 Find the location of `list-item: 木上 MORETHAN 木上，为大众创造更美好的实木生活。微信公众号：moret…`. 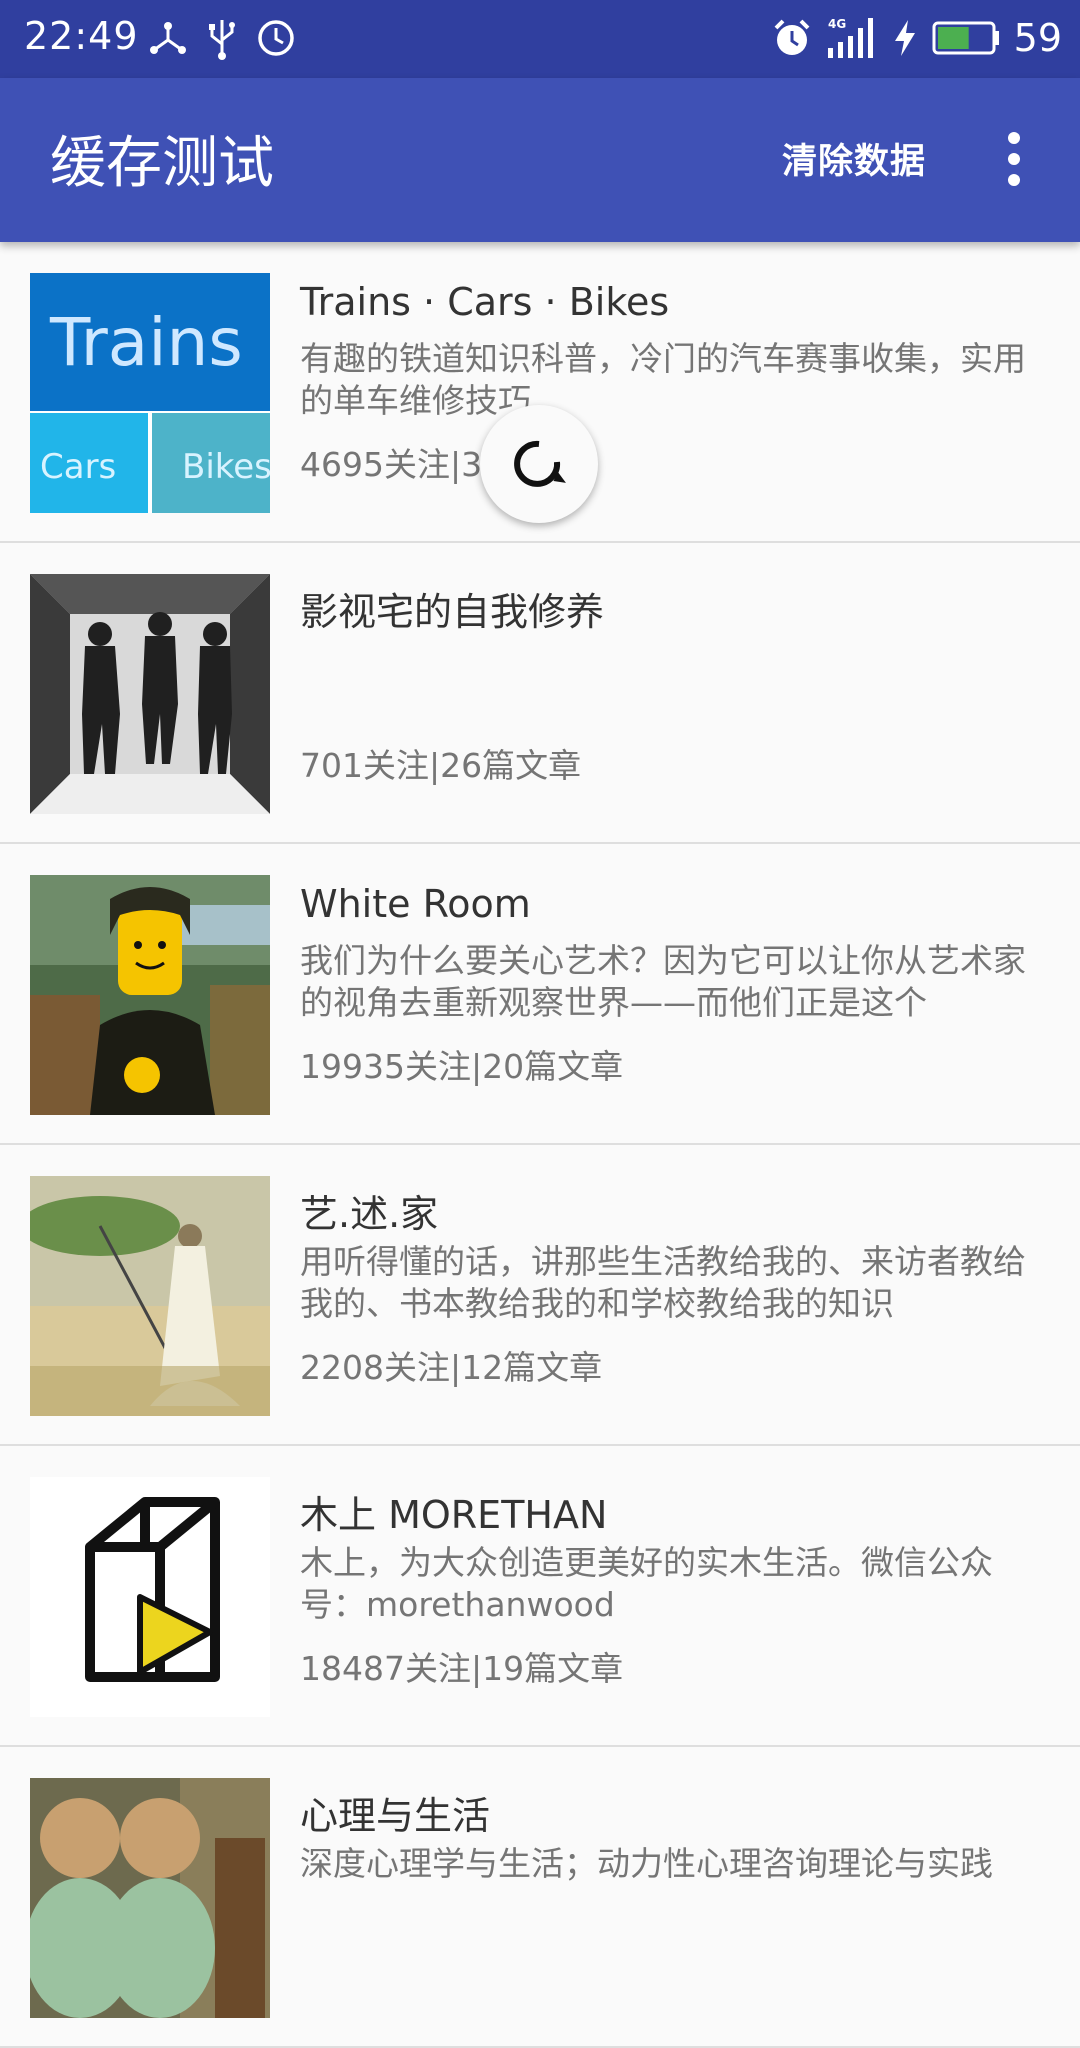

list-item: 木上 MORETHAN 木上，为大众创造更美好的实木生活。微信公众号：moret… is located at coordinates (540, 1596).